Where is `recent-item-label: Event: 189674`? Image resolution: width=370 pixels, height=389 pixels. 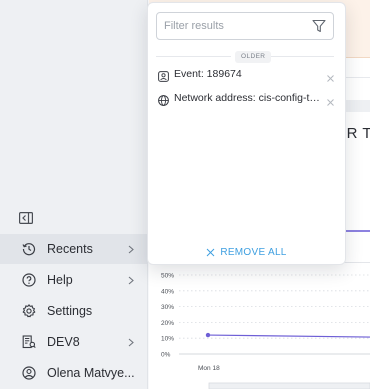 recent-item-label: Event: 189674 is located at coordinates (208, 74).